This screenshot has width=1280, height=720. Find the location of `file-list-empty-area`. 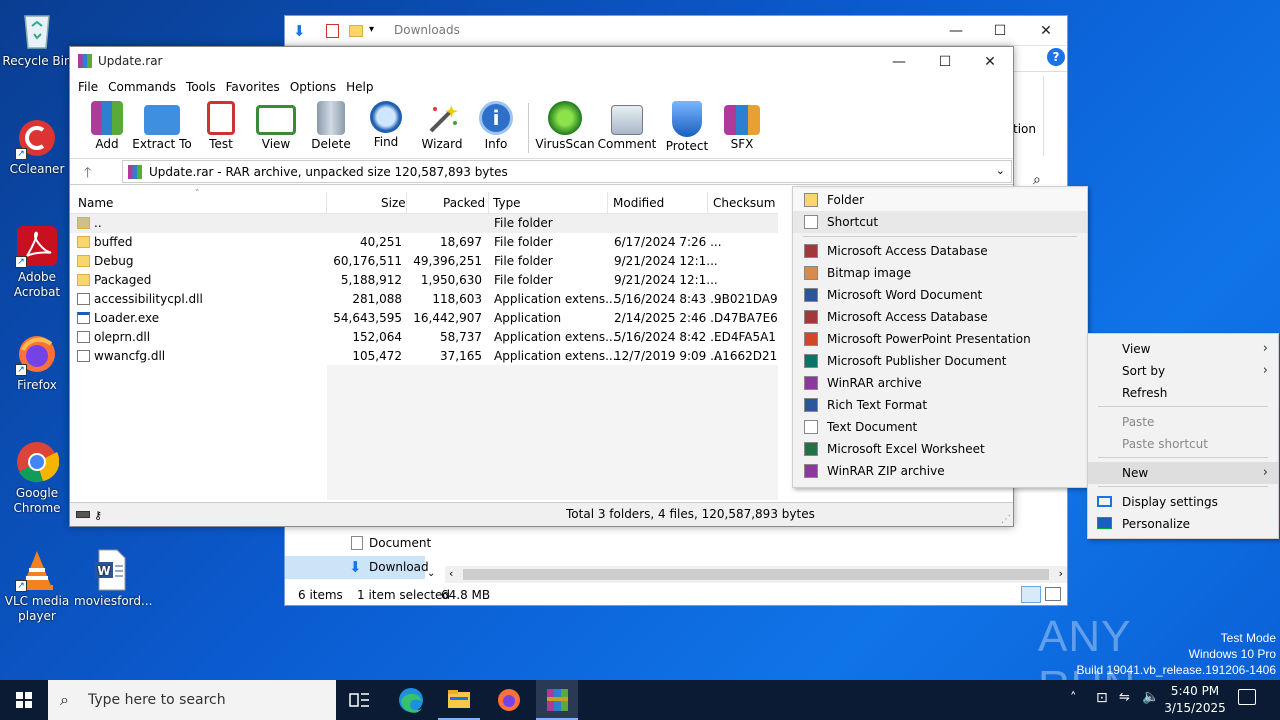

file-list-empty-area is located at coordinates (552, 432).